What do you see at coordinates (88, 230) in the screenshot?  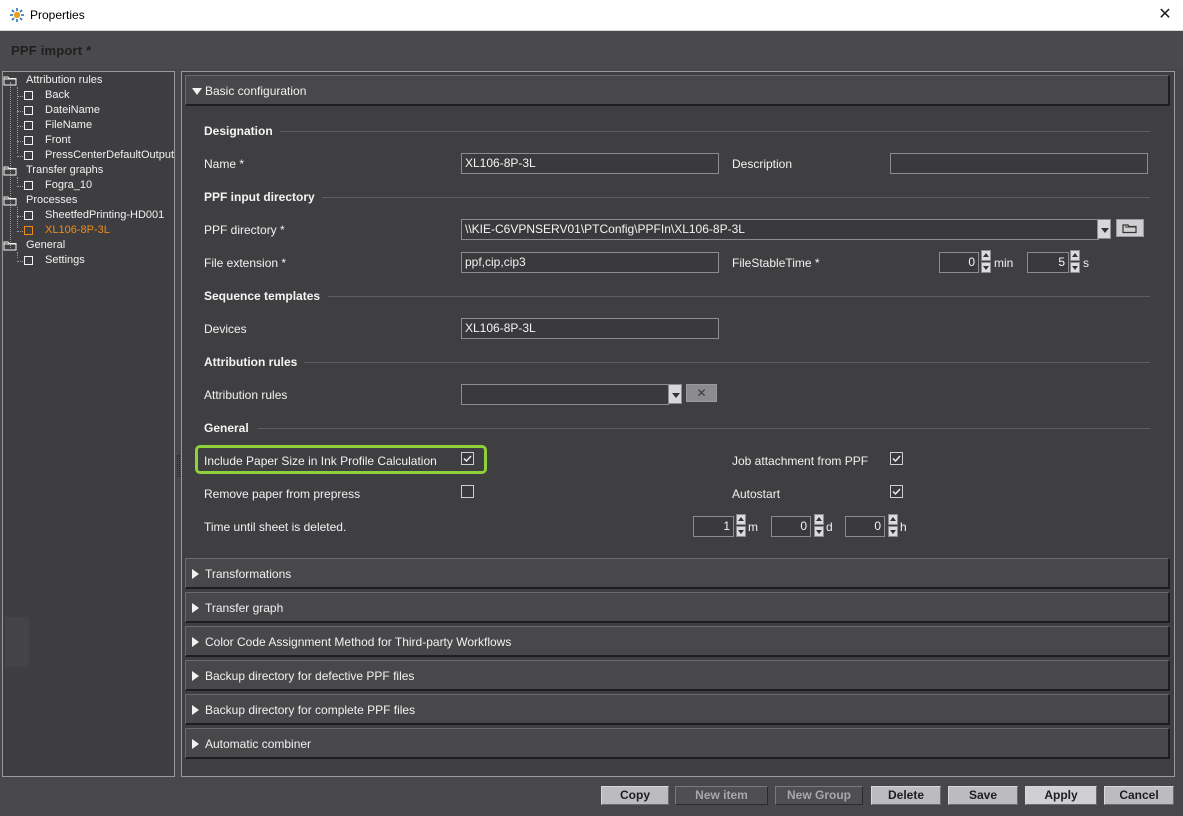 I see `tree-item-xl106-8p-3l: XL106-8P-3L` at bounding box center [88, 230].